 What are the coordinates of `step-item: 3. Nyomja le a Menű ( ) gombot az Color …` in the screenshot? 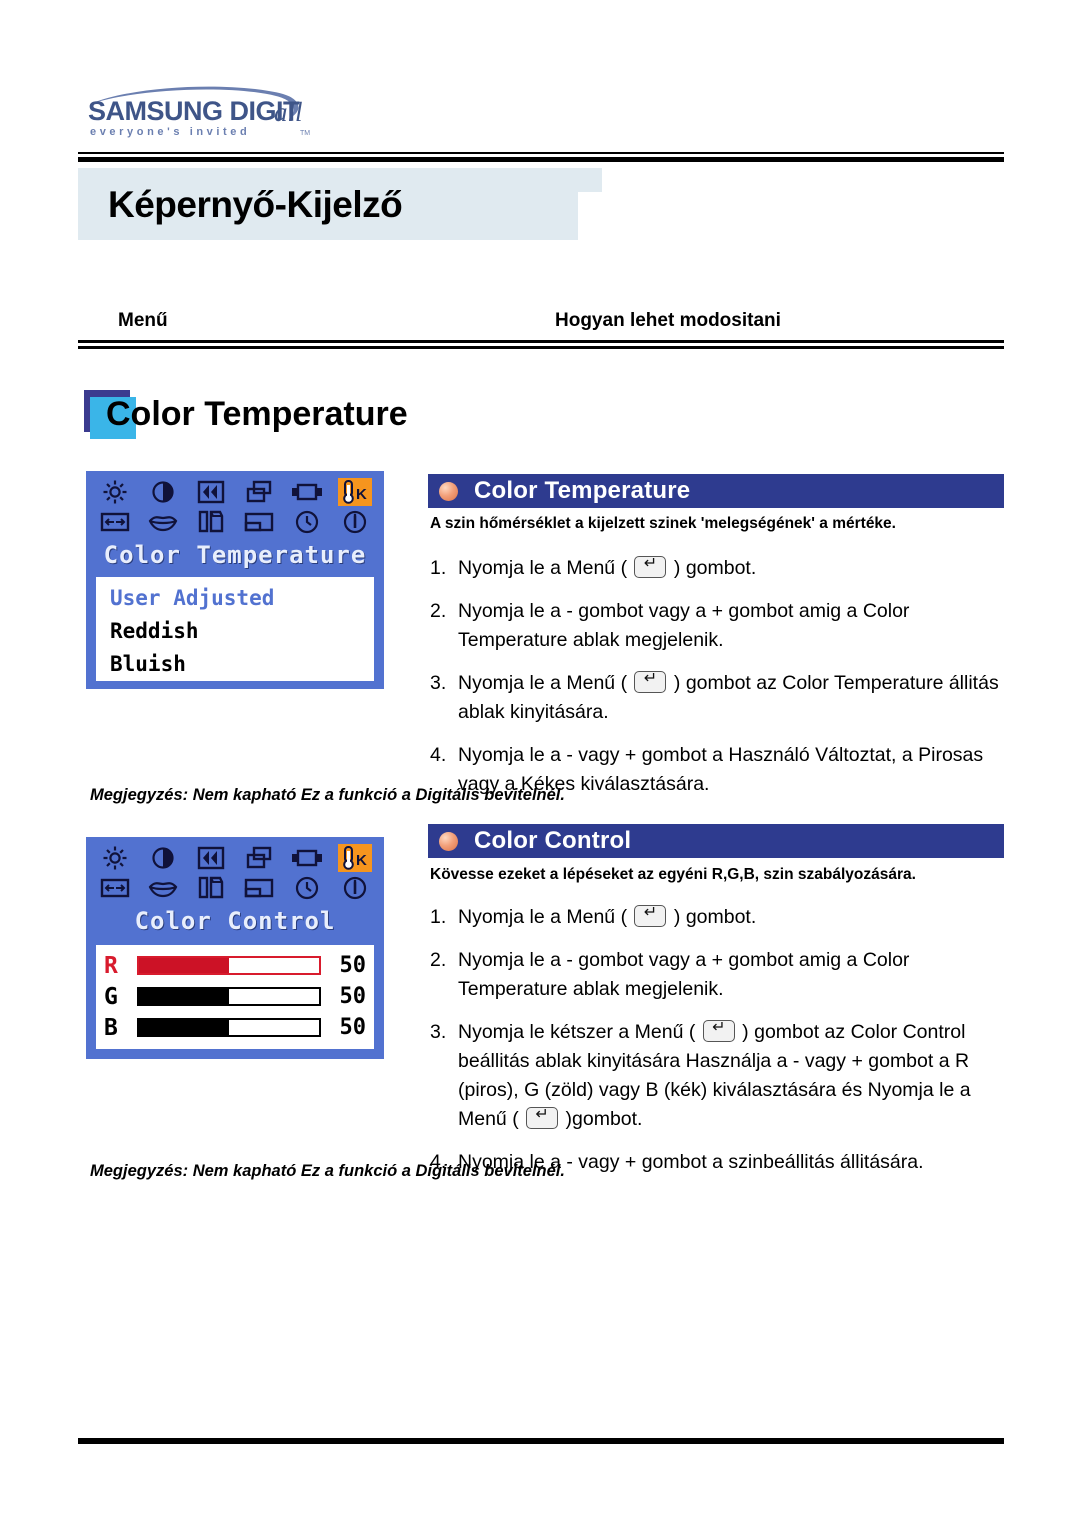 It's located at (725, 698).